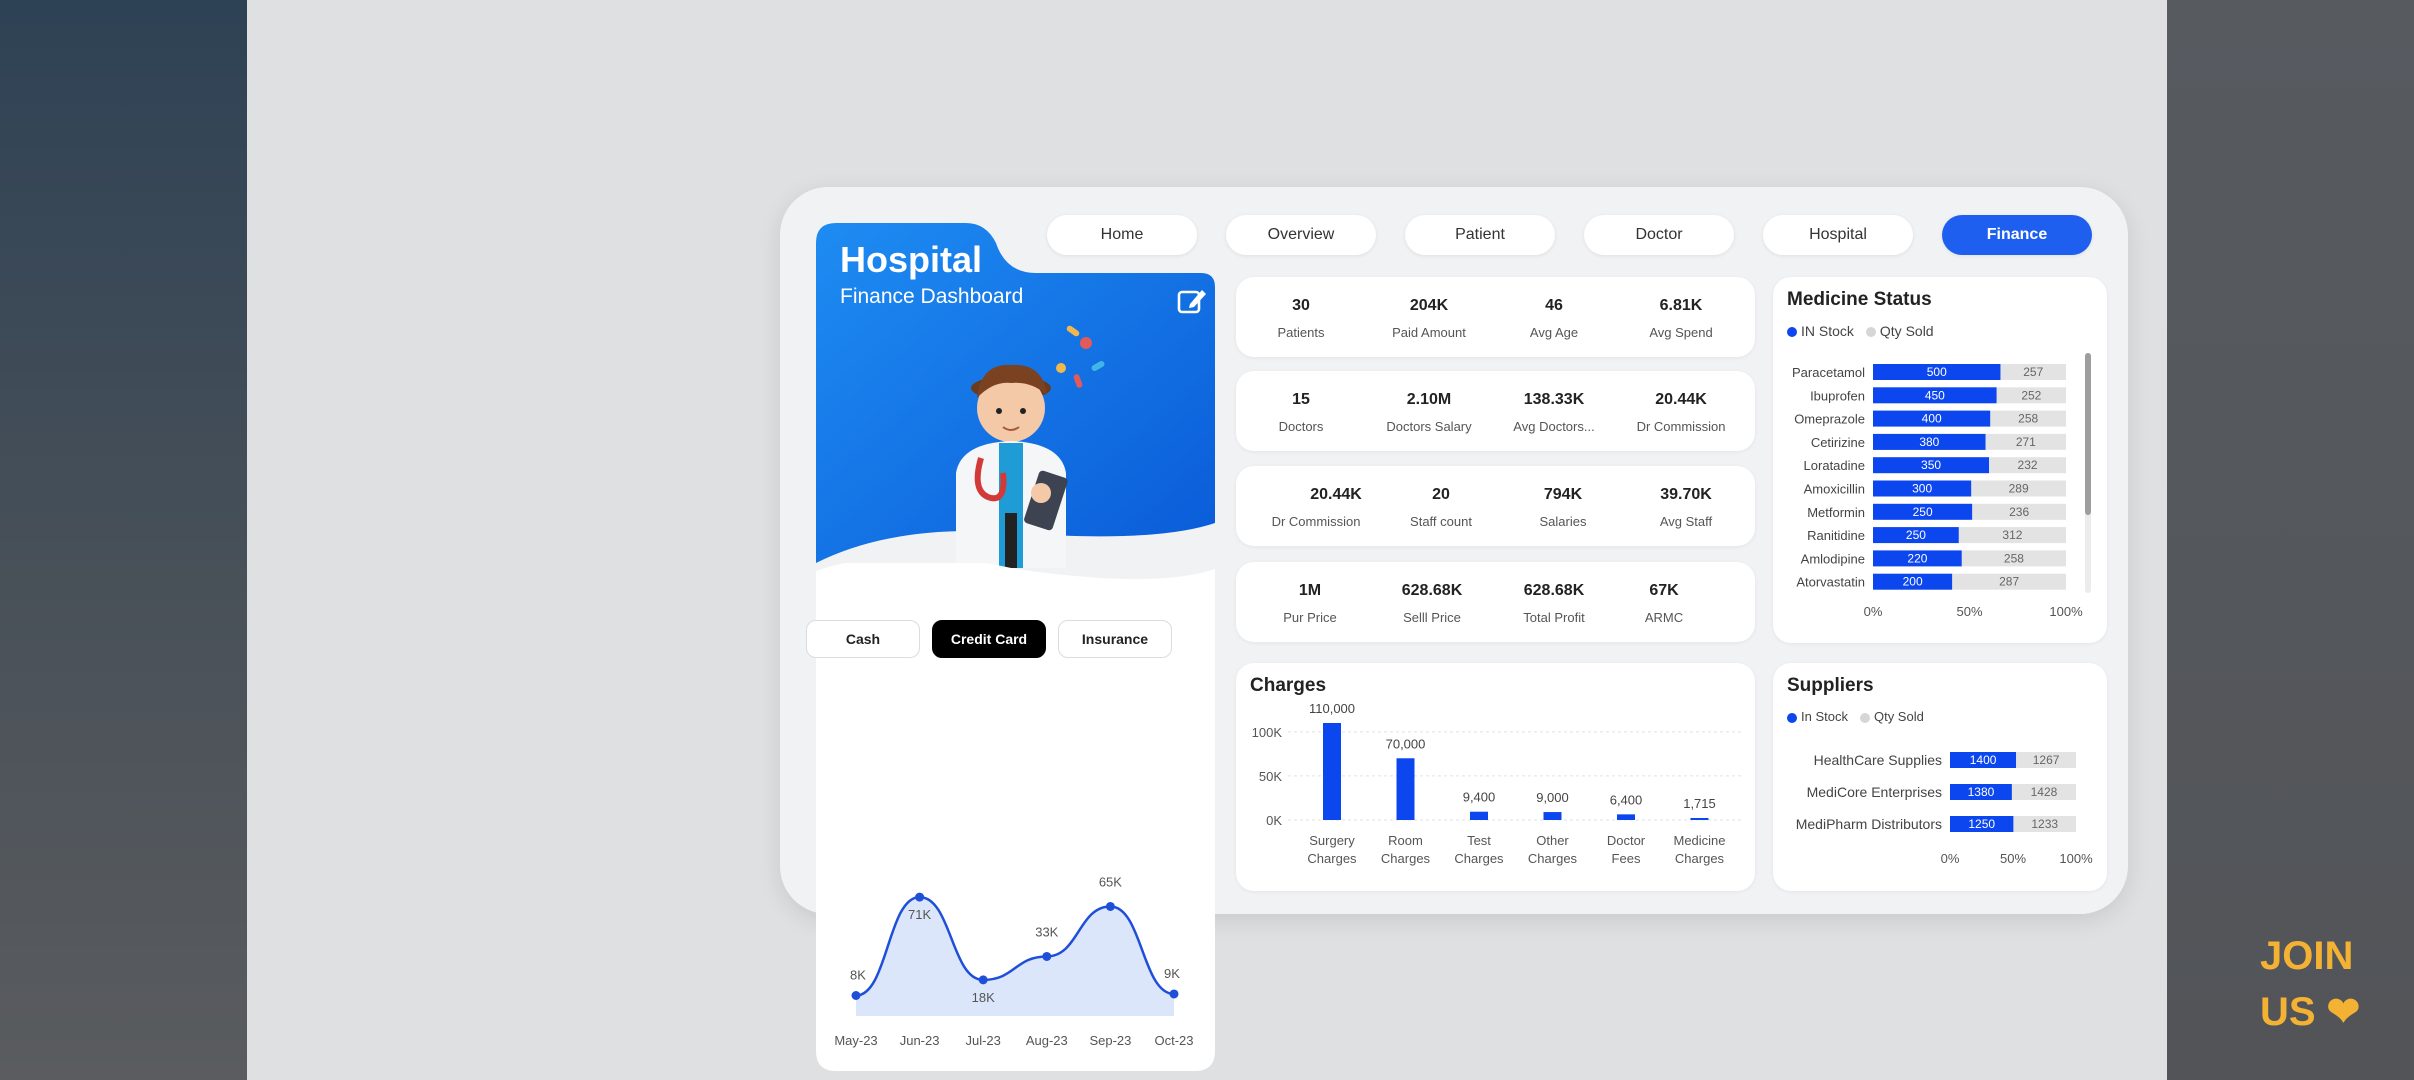 This screenshot has height=1080, width=2414. What do you see at coordinates (1838, 235) in the screenshot?
I see `nav-hospital: Hospital` at bounding box center [1838, 235].